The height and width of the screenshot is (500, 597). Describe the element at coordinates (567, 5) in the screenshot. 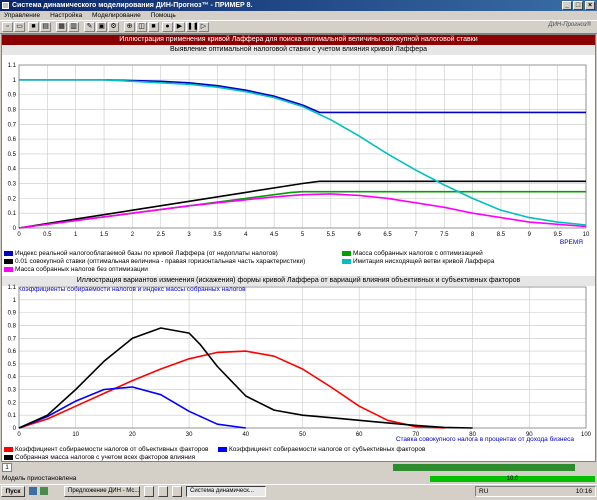

I see `minimize-button: _` at that location.